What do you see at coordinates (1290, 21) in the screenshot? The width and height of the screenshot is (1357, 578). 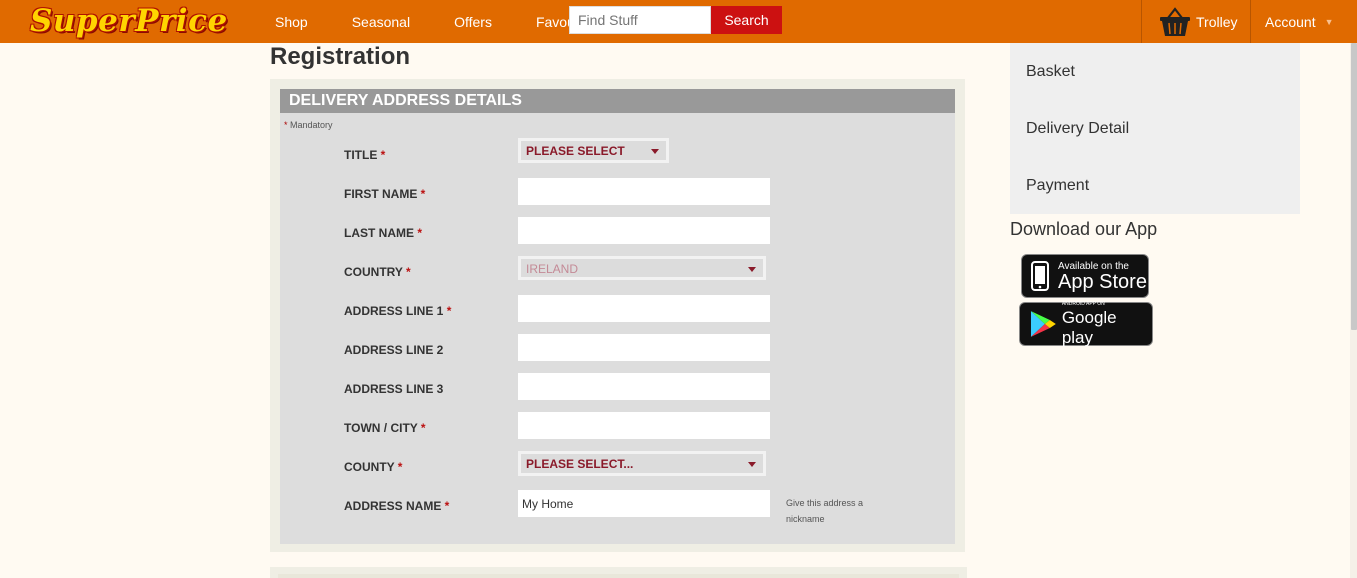 I see `account-label: Account` at bounding box center [1290, 21].